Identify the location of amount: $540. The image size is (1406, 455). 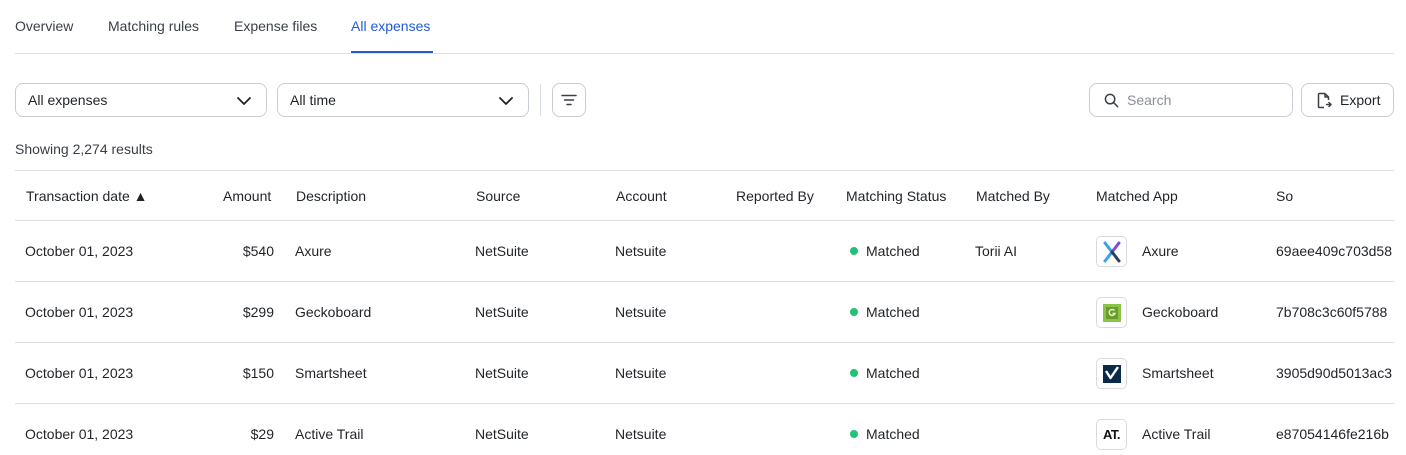
(258, 251).